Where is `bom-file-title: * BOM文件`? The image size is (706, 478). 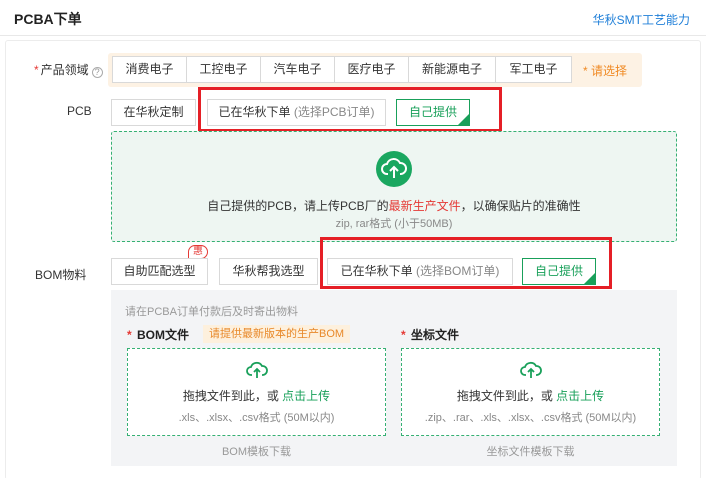 bom-file-title: * BOM文件 is located at coordinates (158, 335).